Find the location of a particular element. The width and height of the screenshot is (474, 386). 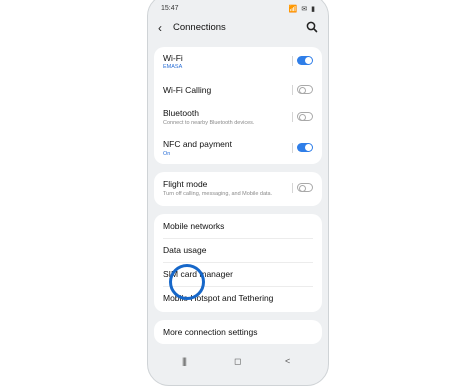

nfc-toggle is located at coordinates (305, 147).